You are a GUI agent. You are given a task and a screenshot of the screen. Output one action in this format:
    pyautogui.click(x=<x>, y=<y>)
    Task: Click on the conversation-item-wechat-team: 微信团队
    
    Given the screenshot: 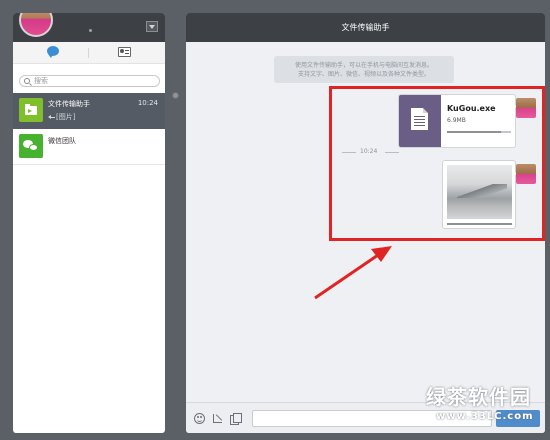 What is the action you would take?
    pyautogui.click(x=89, y=147)
    